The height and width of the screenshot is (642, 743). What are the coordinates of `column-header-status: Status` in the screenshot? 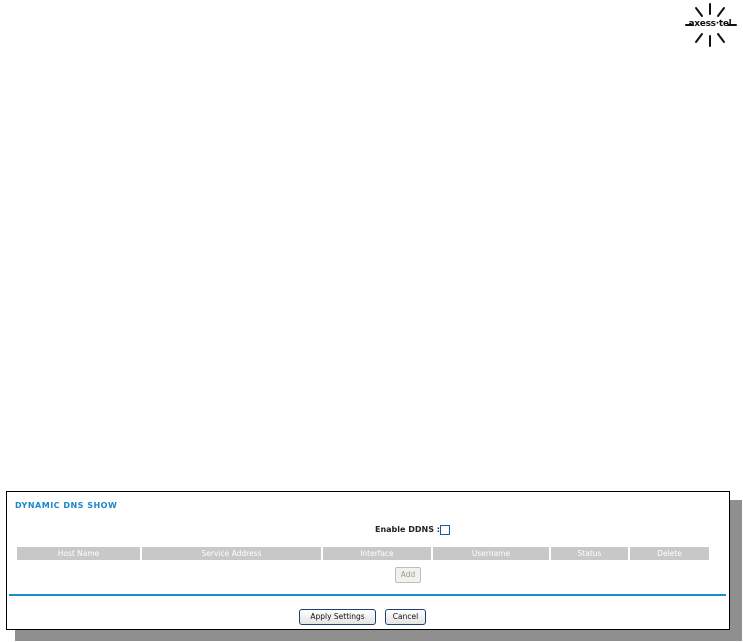 It's located at (589, 553).